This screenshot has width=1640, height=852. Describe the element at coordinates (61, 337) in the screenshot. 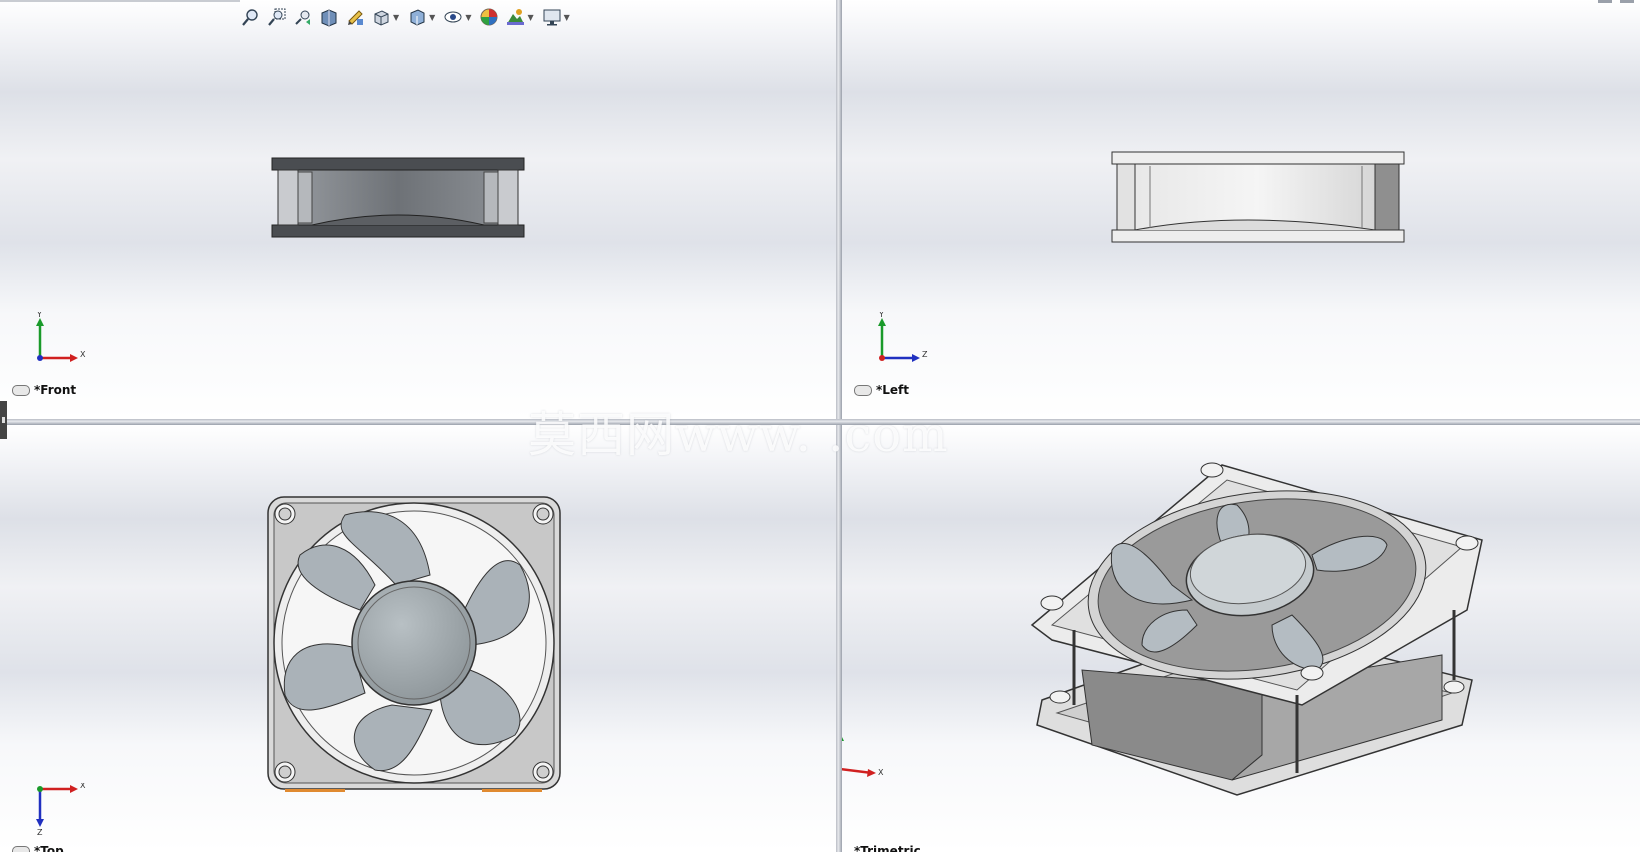

I see `axis-triad-front: Y X` at that location.